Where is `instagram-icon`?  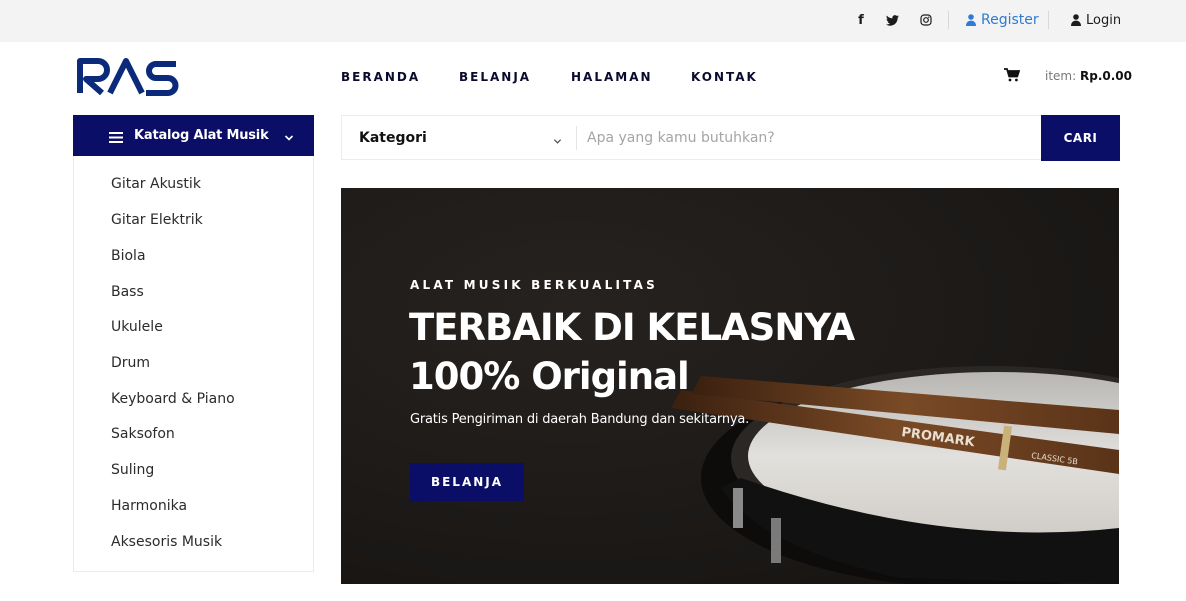 instagram-icon is located at coordinates (926, 20).